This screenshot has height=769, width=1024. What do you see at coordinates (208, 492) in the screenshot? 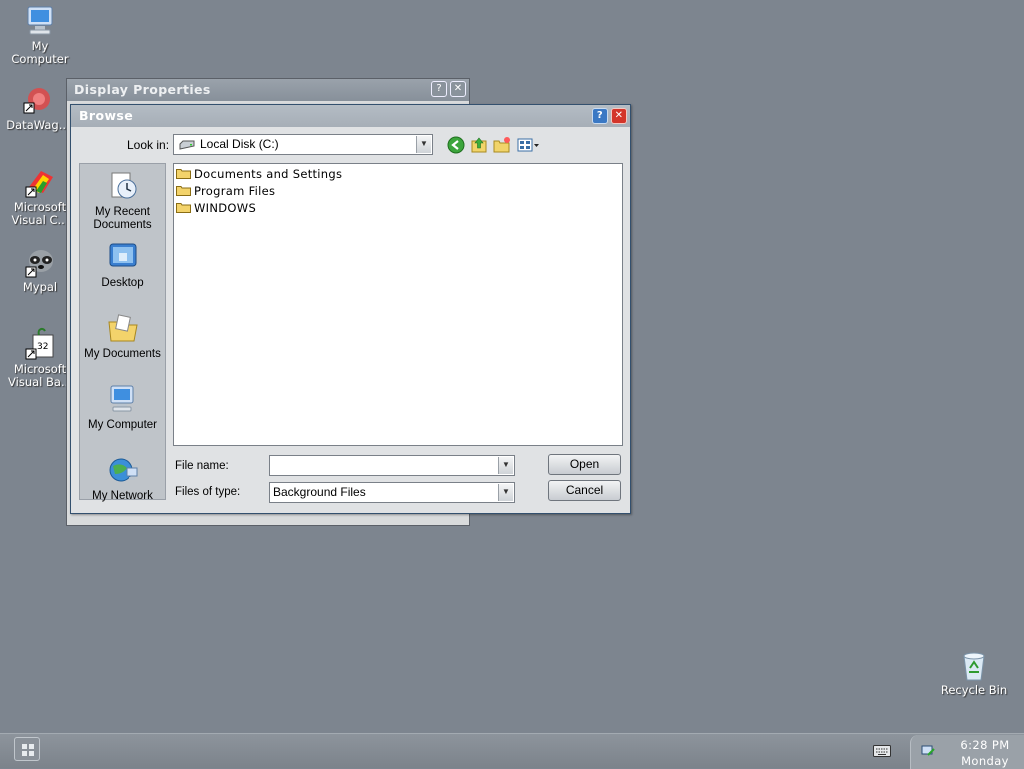
I see `files-of-type-label: Files of type:` at bounding box center [208, 492].